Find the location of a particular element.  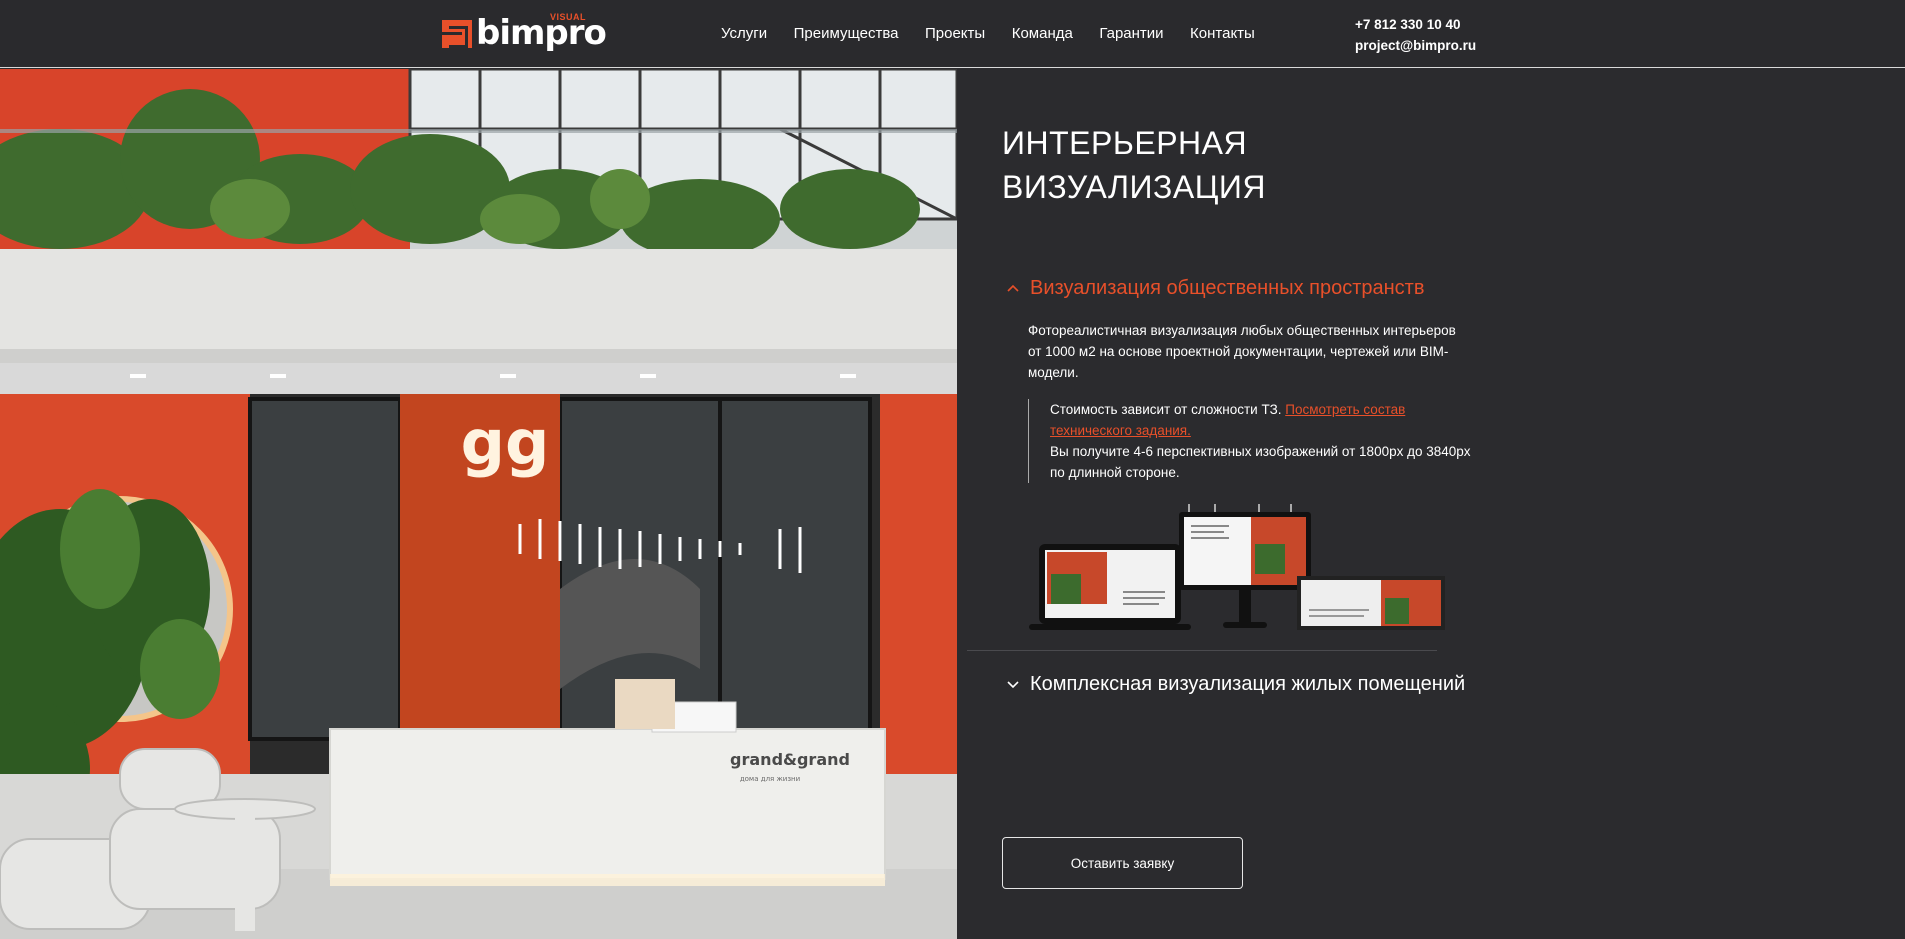

nav-item-team: Команда is located at coordinates (1042, 34).